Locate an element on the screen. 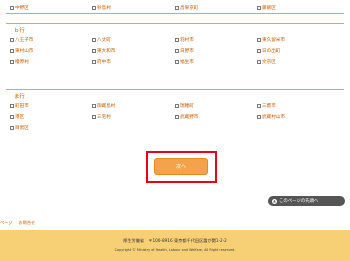  checkbox-item: 福生市 is located at coordinates (184, 62).